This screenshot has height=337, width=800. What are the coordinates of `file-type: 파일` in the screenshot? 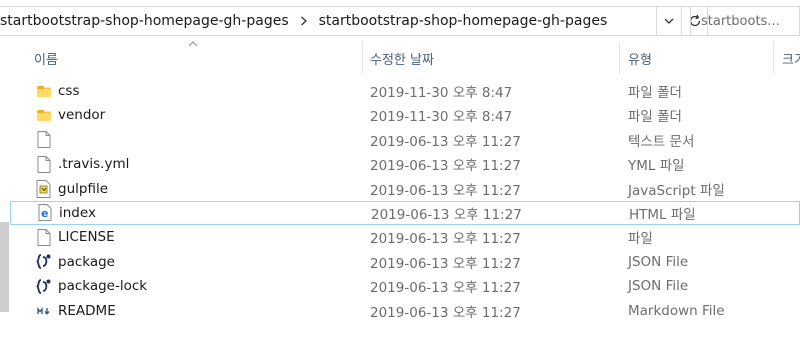 It's located at (640, 239).